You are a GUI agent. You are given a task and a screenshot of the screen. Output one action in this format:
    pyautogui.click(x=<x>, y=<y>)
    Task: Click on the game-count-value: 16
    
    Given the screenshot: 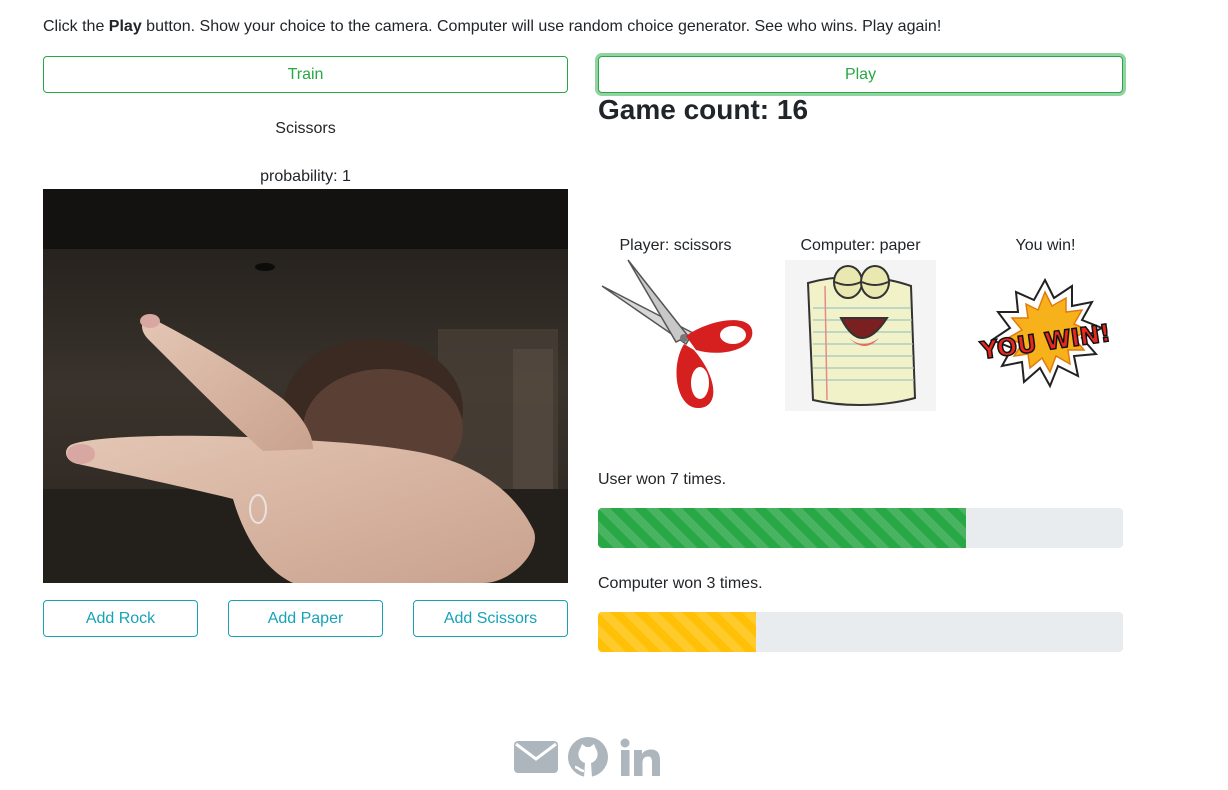 What is the action you would take?
    pyautogui.click(x=792, y=109)
    